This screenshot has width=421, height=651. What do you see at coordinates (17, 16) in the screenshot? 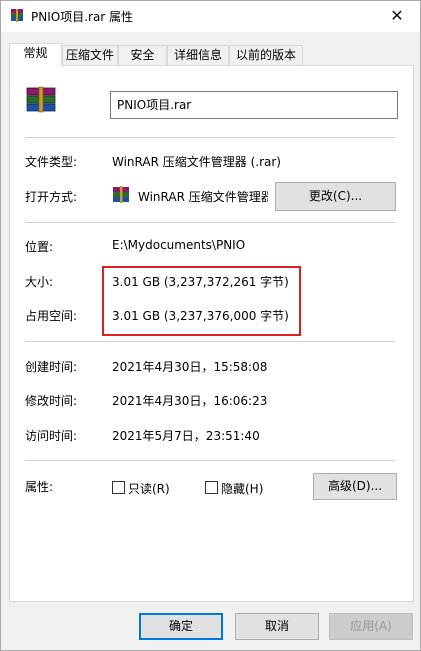
I see `winrar-archive-icon` at bounding box center [17, 16].